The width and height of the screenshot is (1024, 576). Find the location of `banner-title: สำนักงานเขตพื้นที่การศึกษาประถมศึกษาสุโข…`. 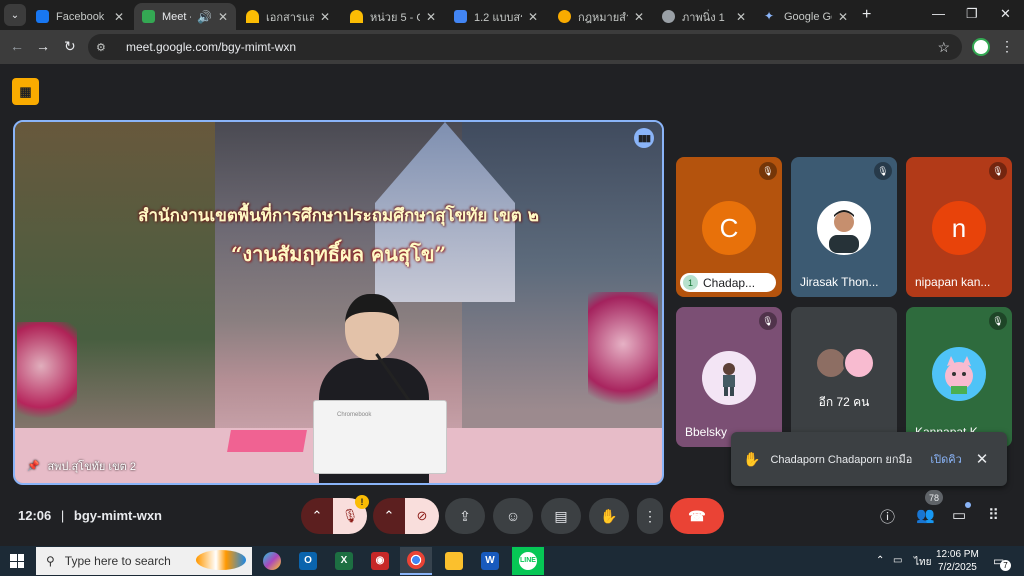

banner-title: สำนักงานเขตพื้นที่การศึกษาประถมศึกษาสุโข… is located at coordinates (338, 216).